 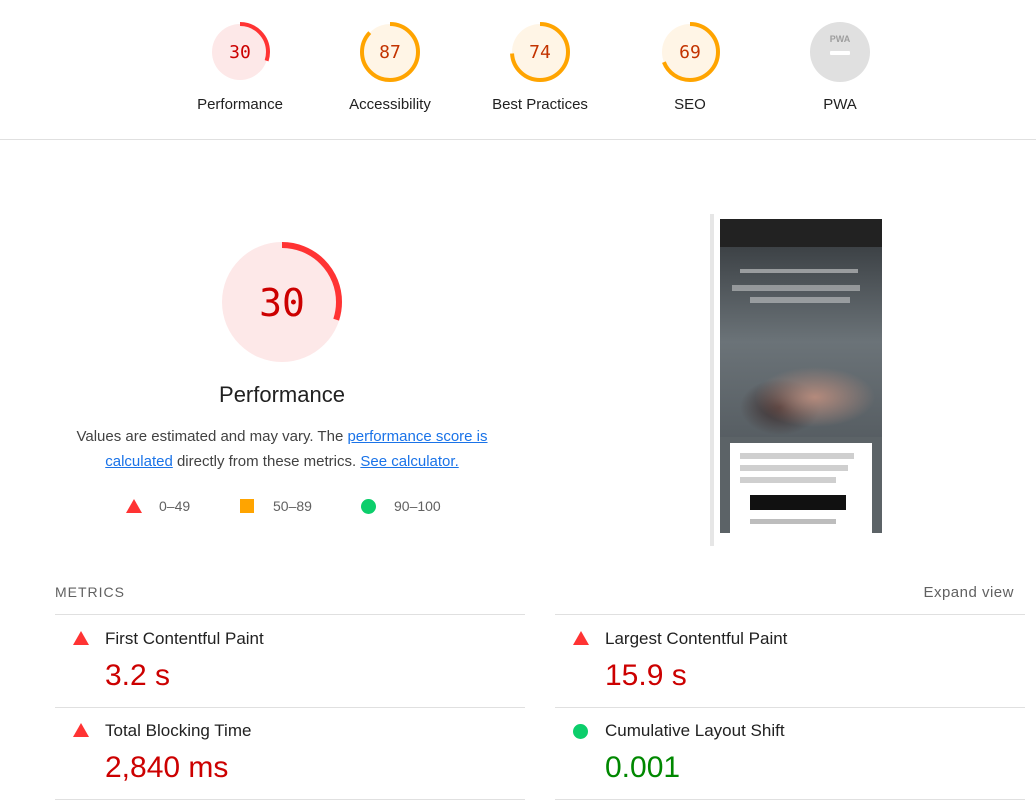 I want to click on category-label: Best Practices, so click(x=540, y=104).